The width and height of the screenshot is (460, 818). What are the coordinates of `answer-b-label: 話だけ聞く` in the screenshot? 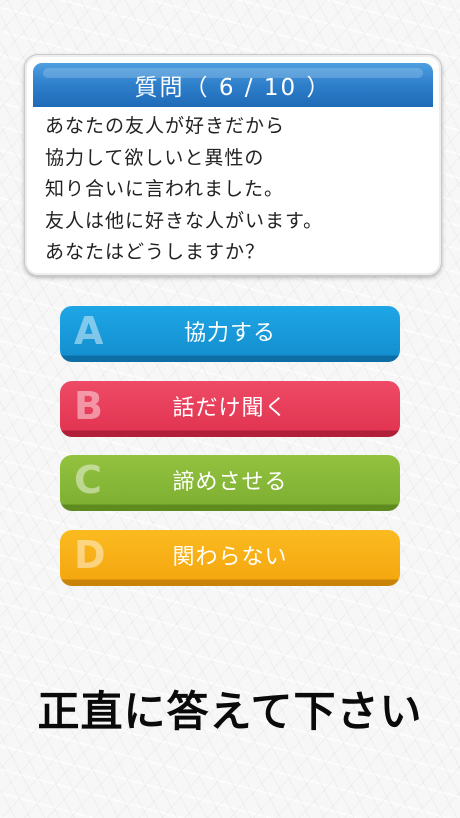 It's located at (230, 408).